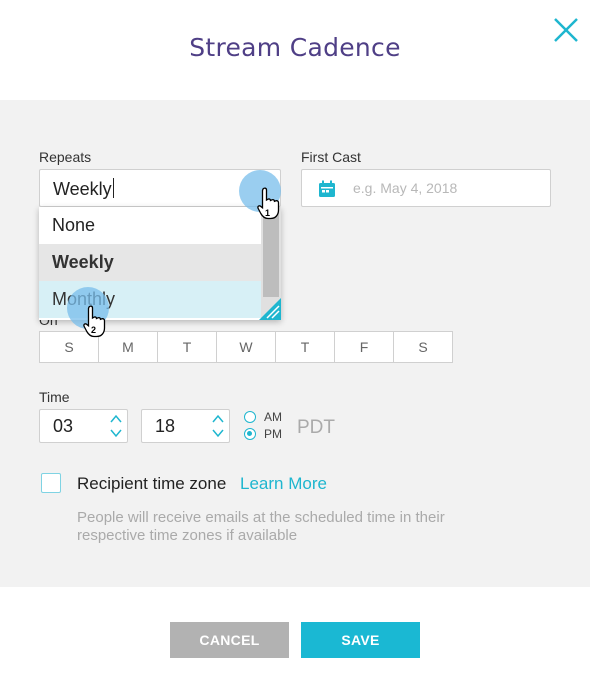 Image resolution: width=590 pixels, height=685 pixels. I want to click on repeats-value: Weekly, so click(83, 188).